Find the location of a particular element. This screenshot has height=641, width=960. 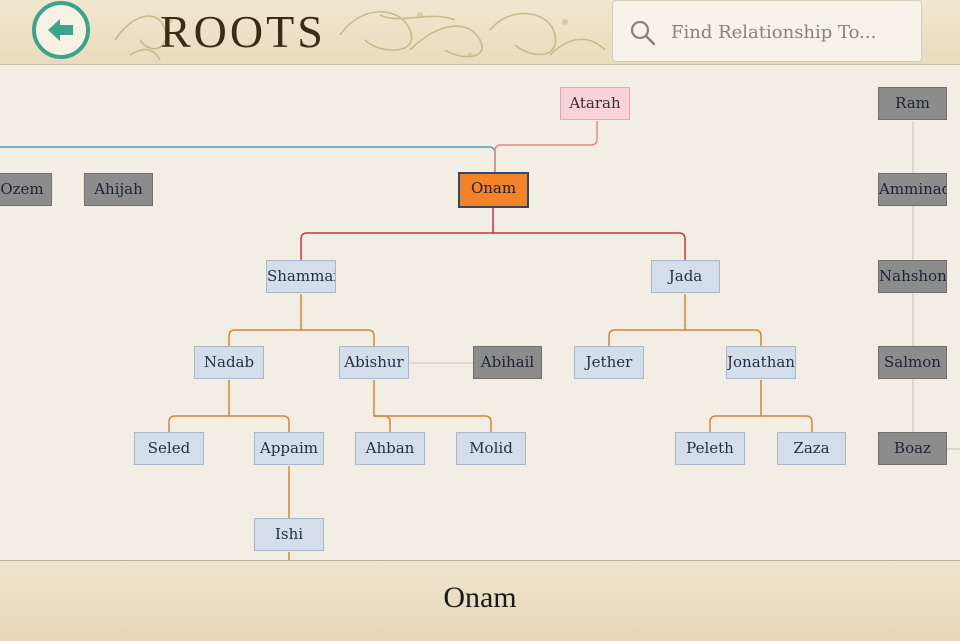

person-node-peleth: Peleth is located at coordinates (710, 448).